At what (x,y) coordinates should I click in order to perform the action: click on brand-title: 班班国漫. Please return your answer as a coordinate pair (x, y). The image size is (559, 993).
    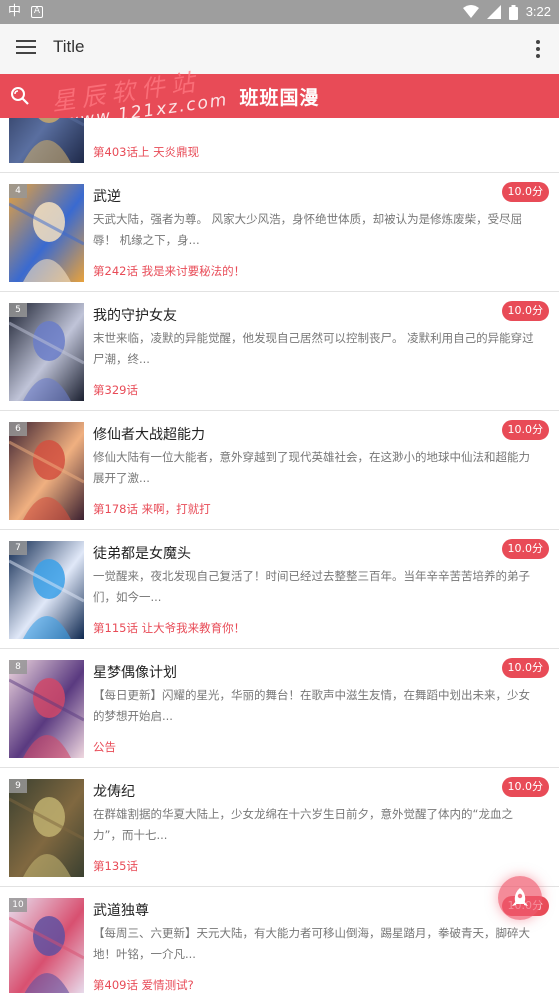
    Looking at the image, I should click on (279, 98).